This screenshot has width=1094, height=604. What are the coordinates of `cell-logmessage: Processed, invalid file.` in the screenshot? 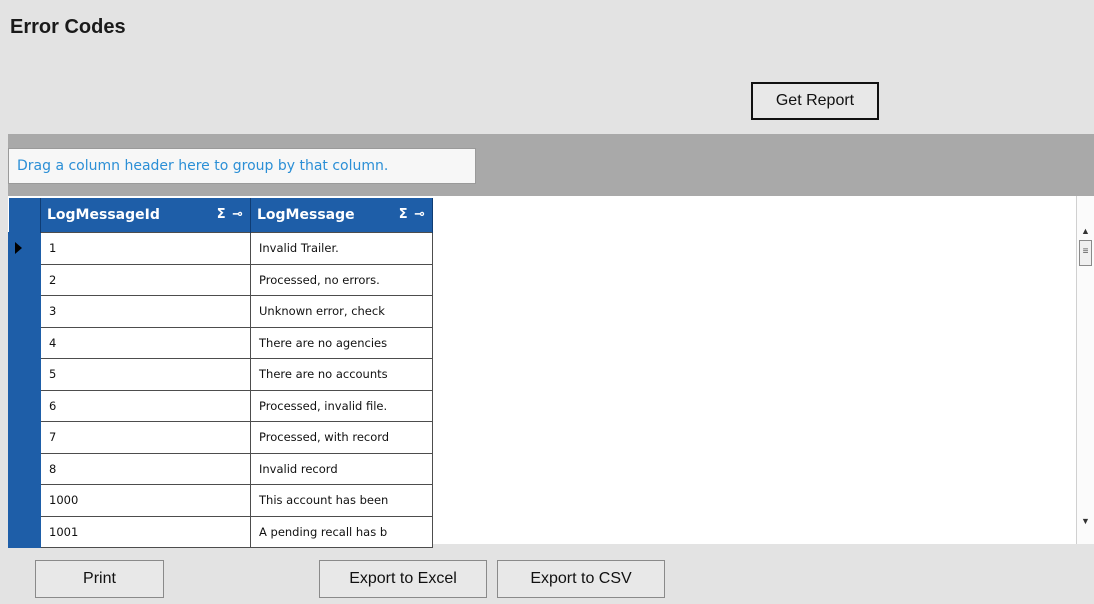 It's located at (341, 405).